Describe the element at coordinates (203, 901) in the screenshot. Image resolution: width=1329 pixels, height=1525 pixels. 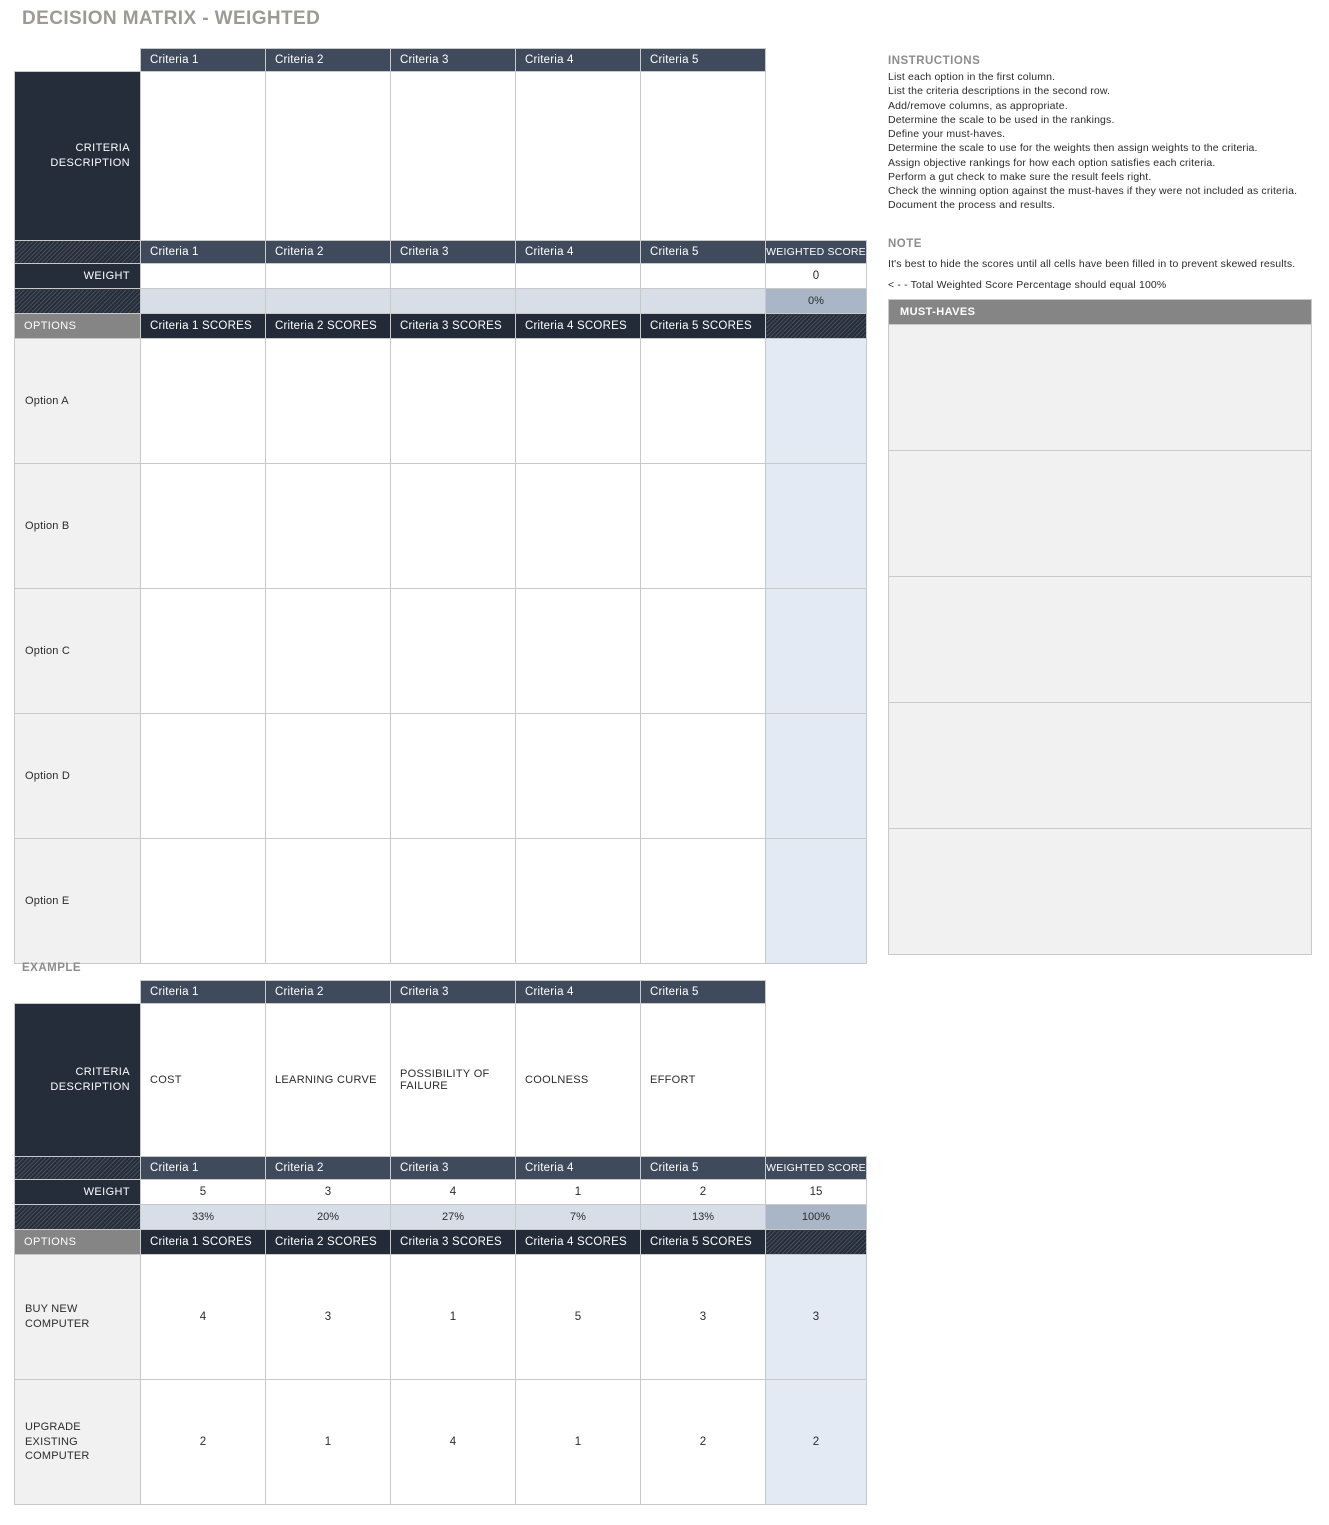
I see `score-input-e1` at that location.